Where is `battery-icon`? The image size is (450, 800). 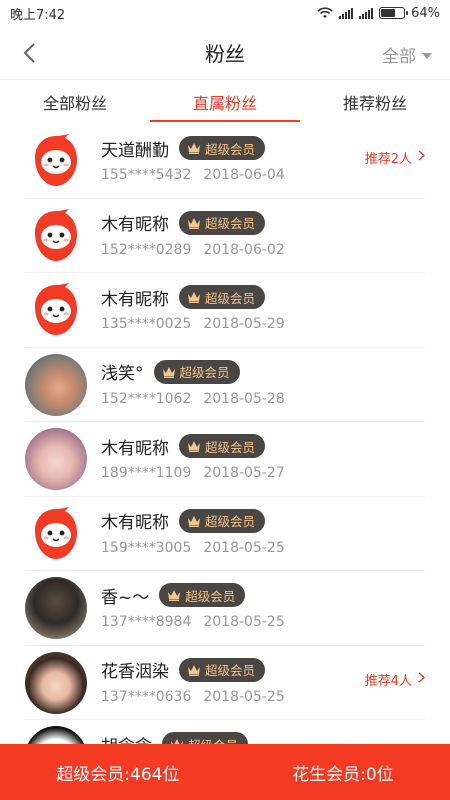 battery-icon is located at coordinates (394, 13).